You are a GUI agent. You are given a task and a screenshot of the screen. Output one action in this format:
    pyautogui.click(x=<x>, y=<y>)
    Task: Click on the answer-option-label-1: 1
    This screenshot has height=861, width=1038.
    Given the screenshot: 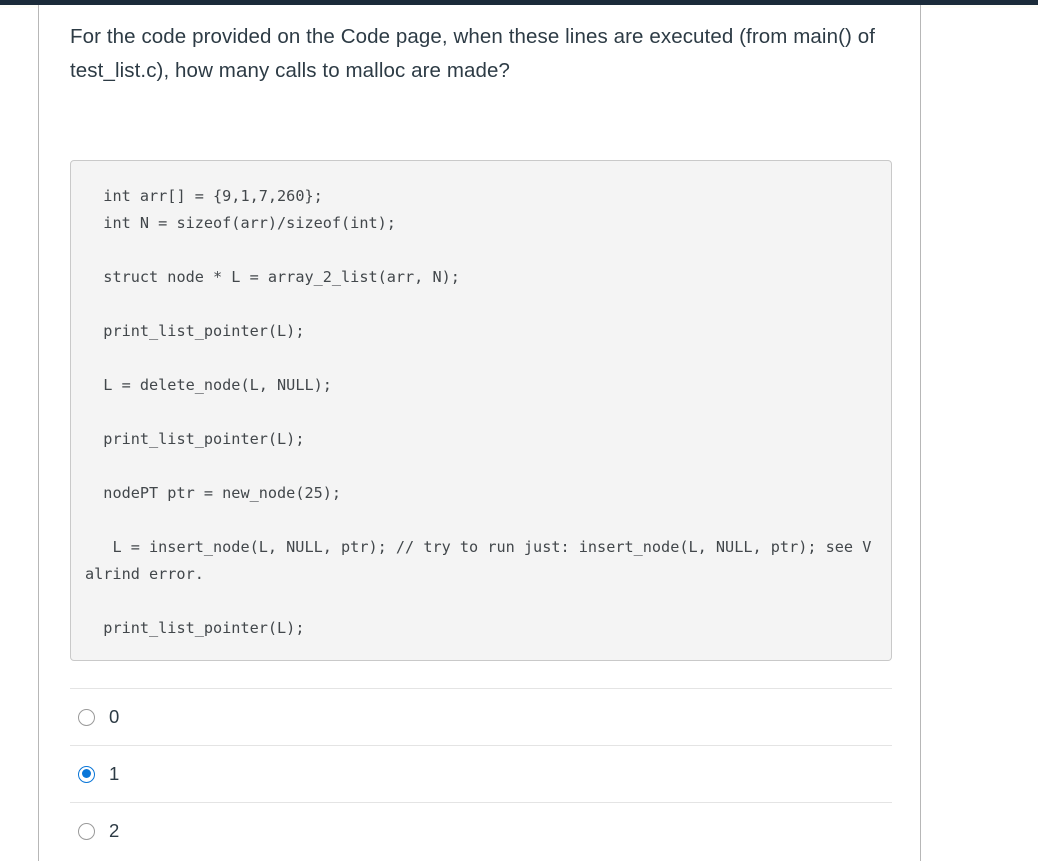 What is the action you would take?
    pyautogui.click(x=114, y=773)
    